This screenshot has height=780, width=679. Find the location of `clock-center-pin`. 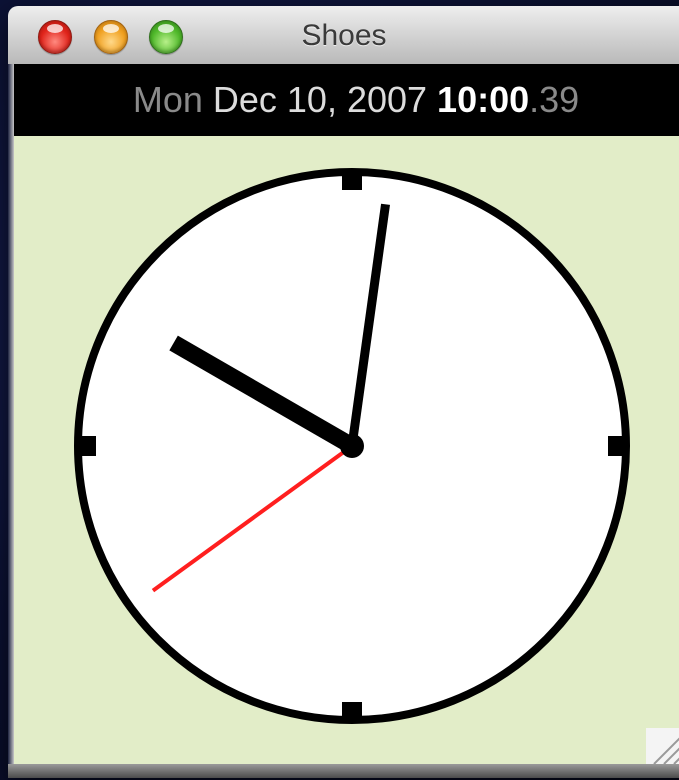

clock-center-pin is located at coordinates (352, 446).